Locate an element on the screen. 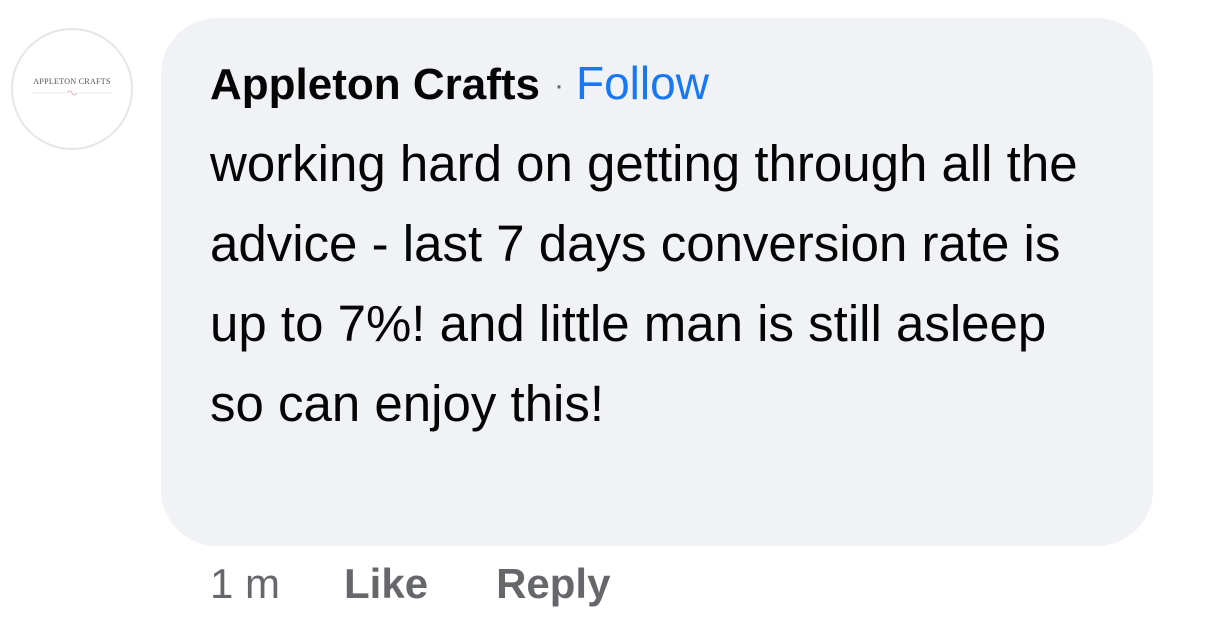 Image resolution: width=1206 pixels, height=634 pixels. like-button: Like is located at coordinates (386, 584).